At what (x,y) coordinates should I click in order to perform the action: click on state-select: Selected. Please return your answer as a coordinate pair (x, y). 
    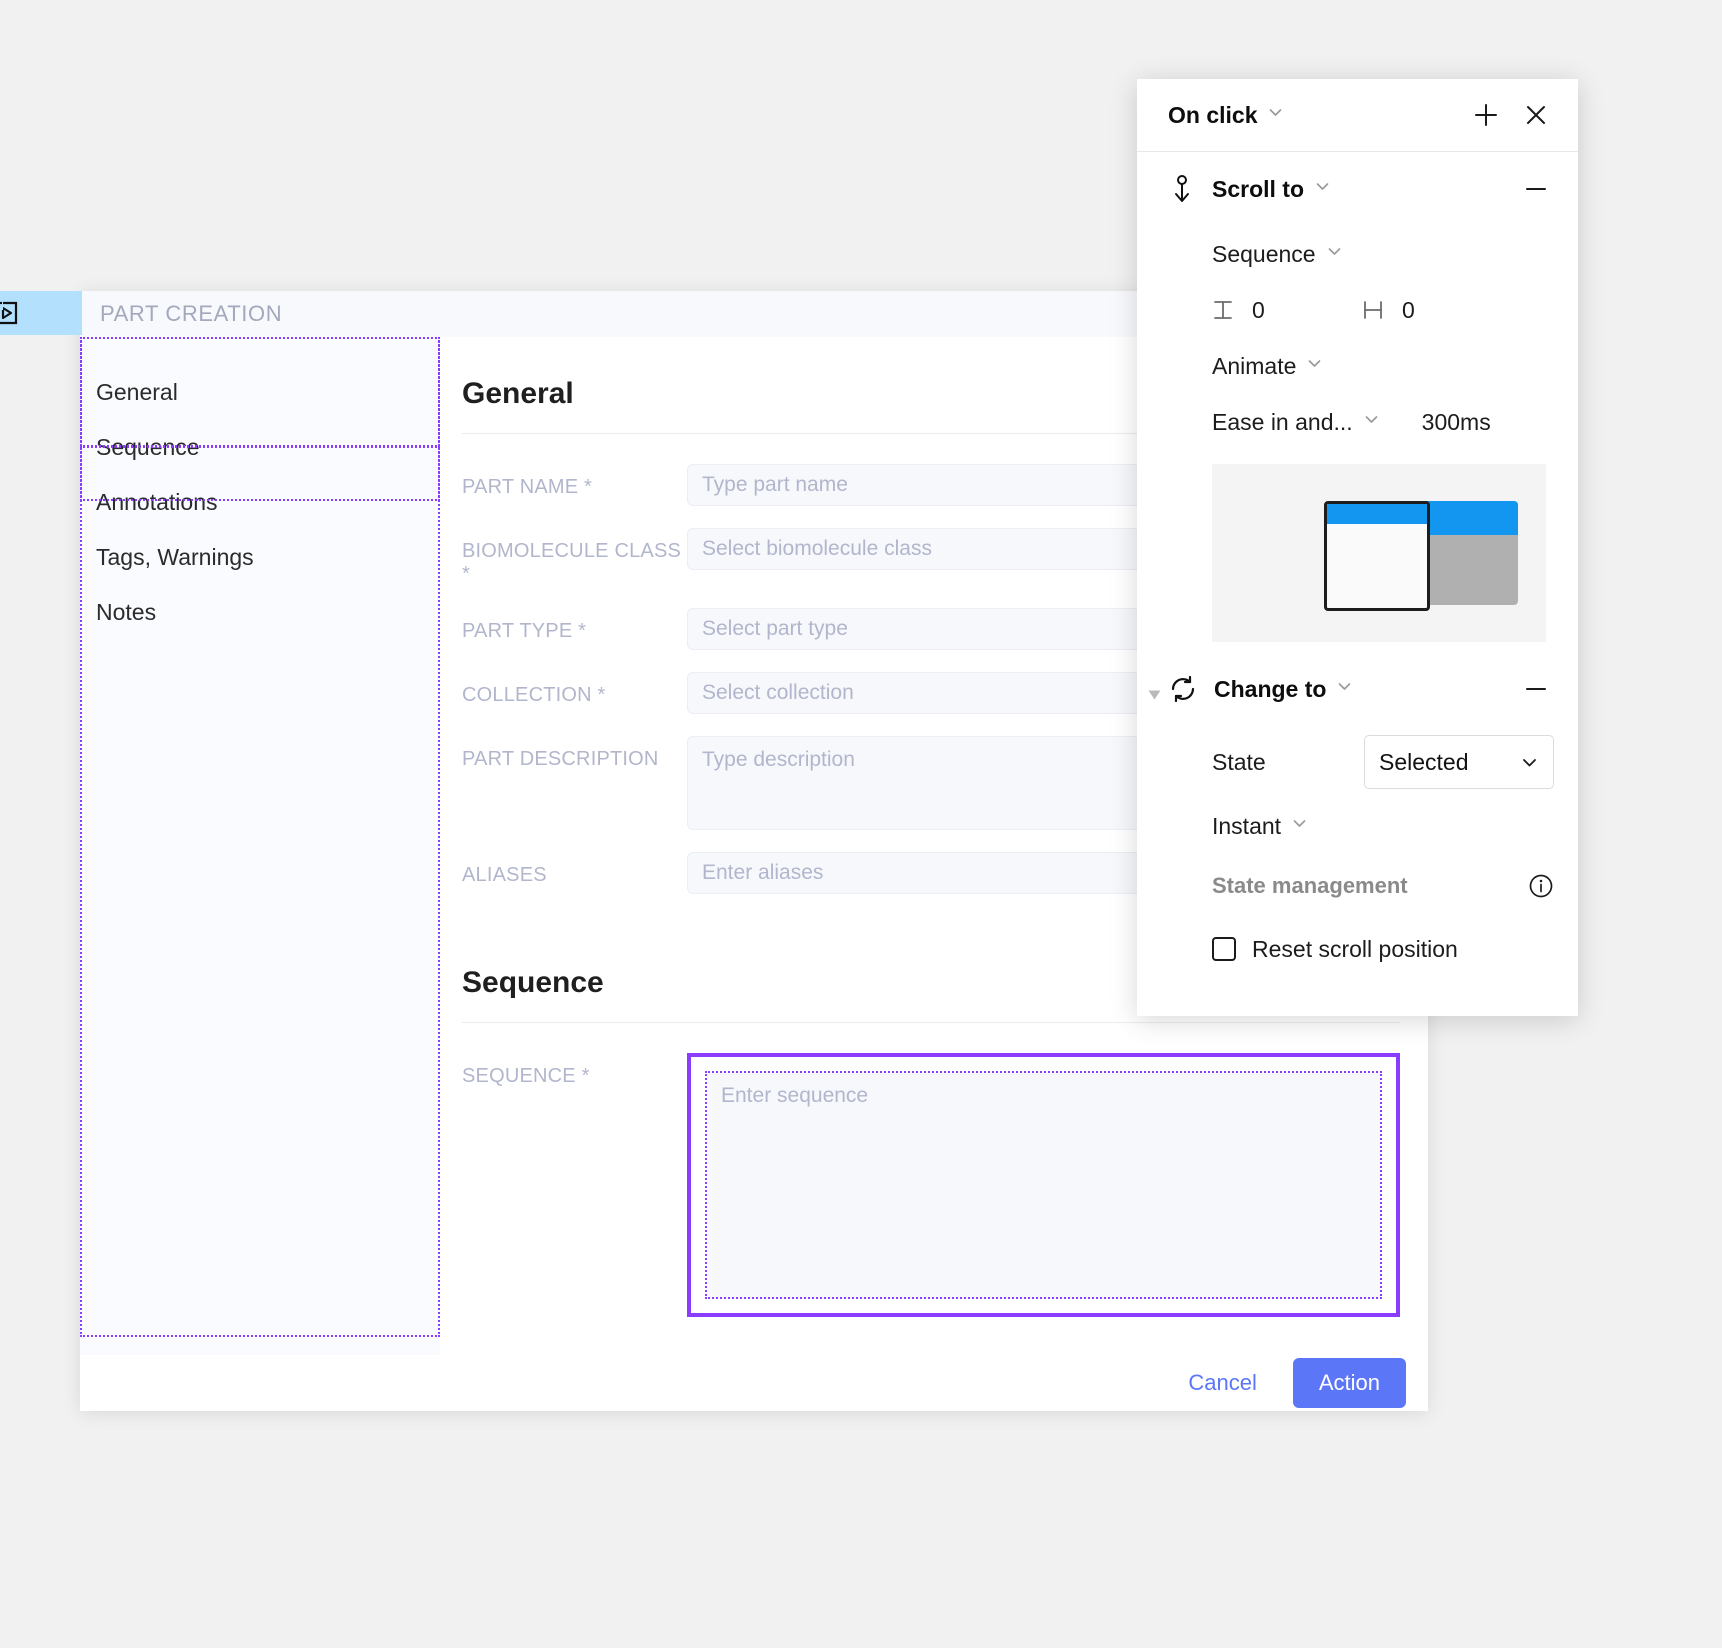
    Looking at the image, I should click on (1459, 762).